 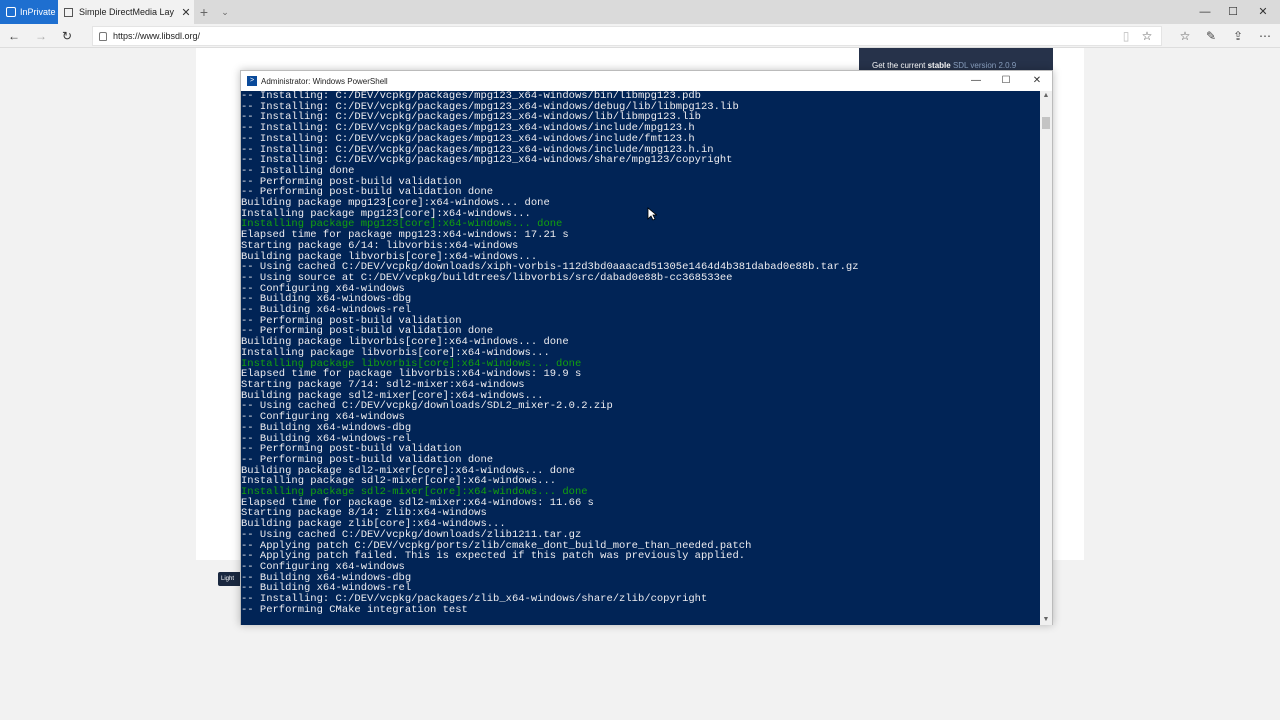 I want to click on tab-list-chevron-icon: ⌄, so click(x=225, y=12).